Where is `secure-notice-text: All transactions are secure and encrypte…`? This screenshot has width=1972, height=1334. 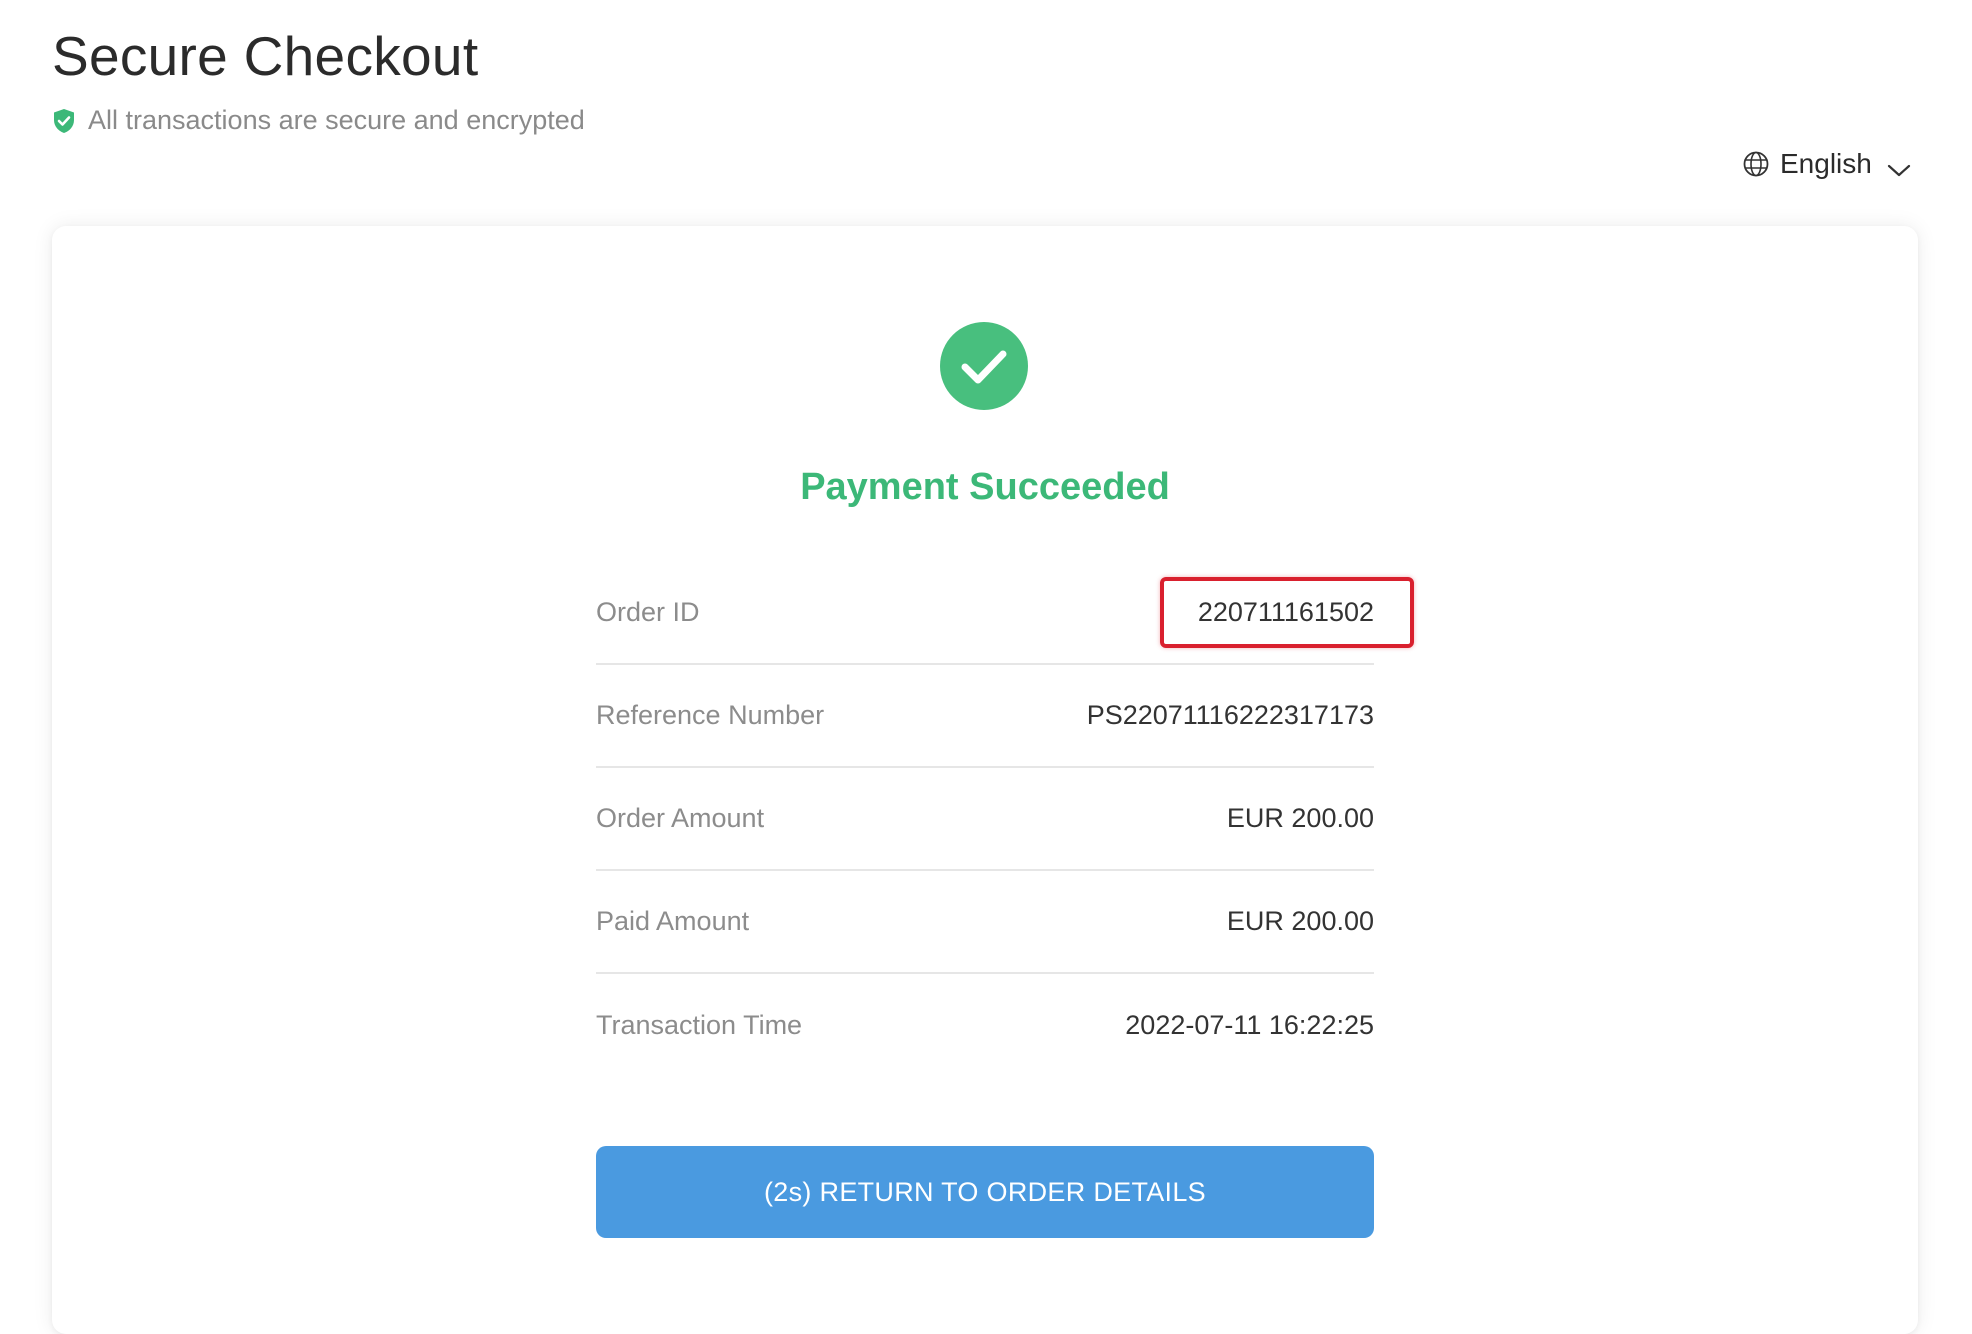 secure-notice-text: All transactions are secure and encrypte… is located at coordinates (336, 120).